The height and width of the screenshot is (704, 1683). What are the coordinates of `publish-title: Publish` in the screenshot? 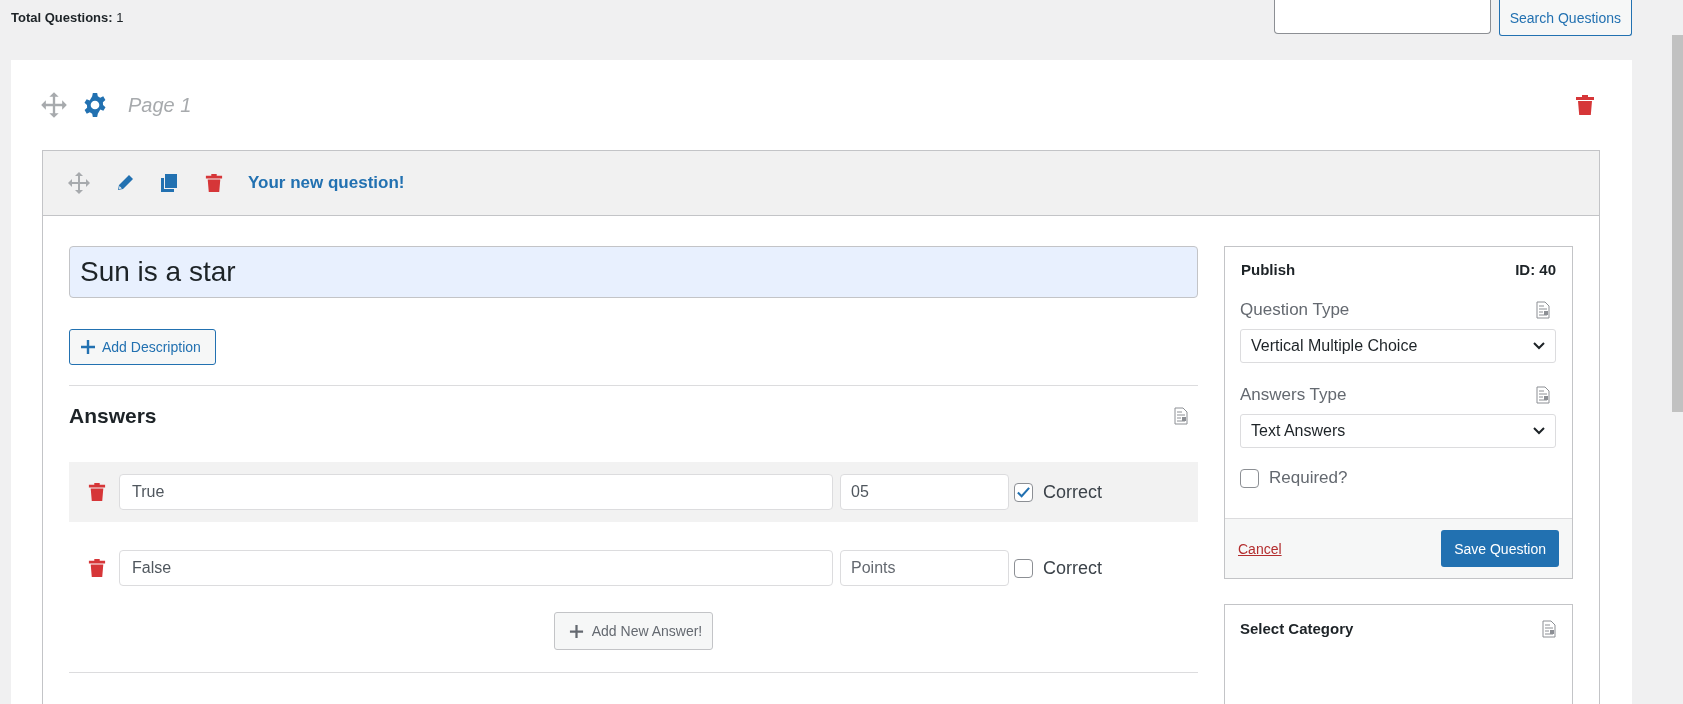 It's located at (1268, 269).